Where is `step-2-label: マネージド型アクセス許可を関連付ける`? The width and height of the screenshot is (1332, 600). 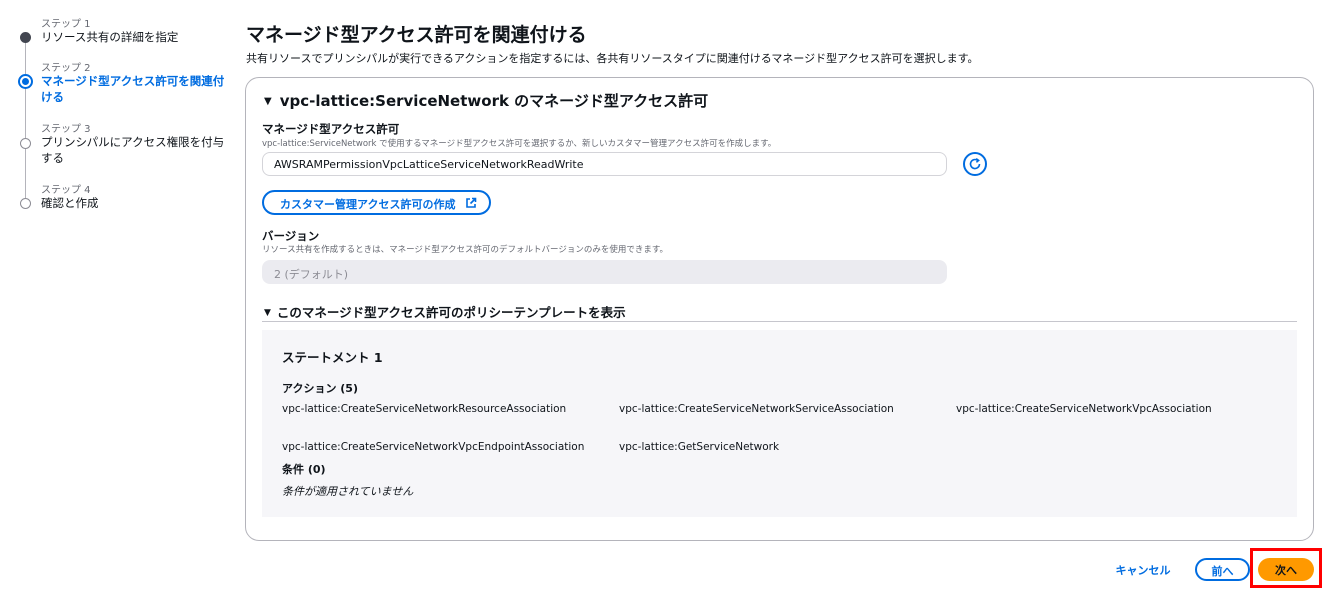
step-2-label: マネージド型アクセス許可を関連付ける is located at coordinates (133, 89).